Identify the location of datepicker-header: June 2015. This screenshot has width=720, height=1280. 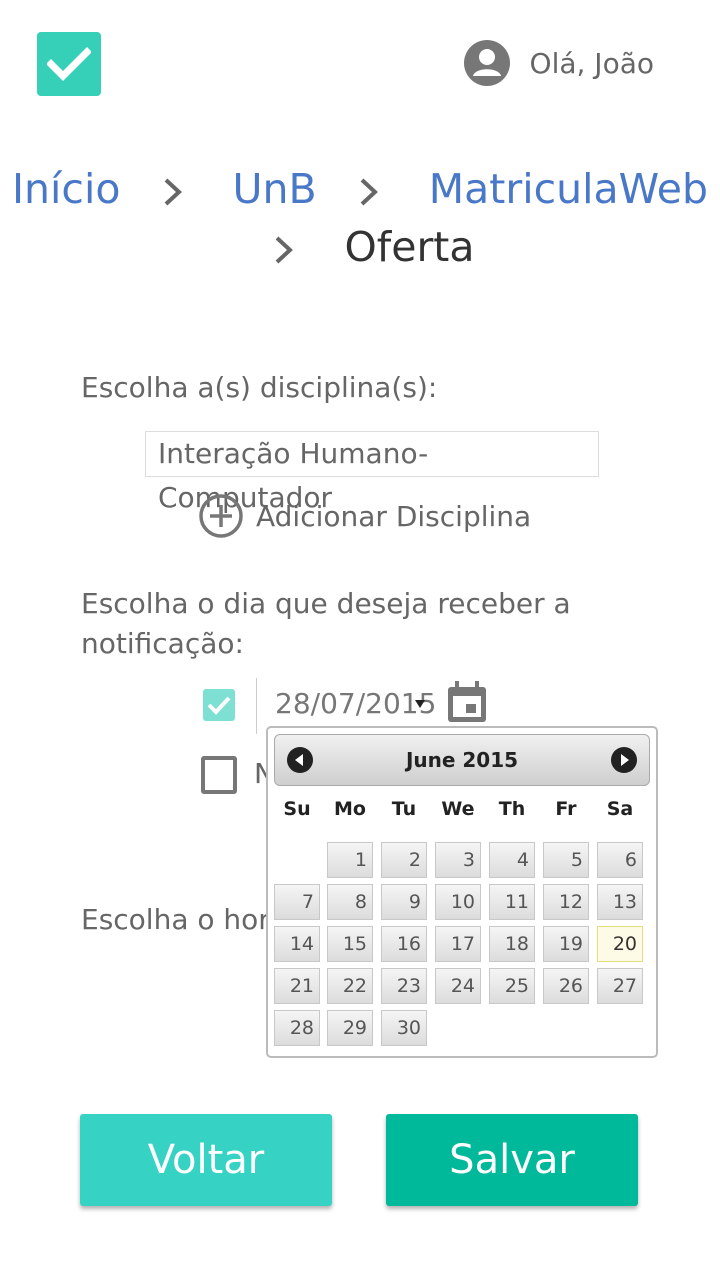
(462, 760).